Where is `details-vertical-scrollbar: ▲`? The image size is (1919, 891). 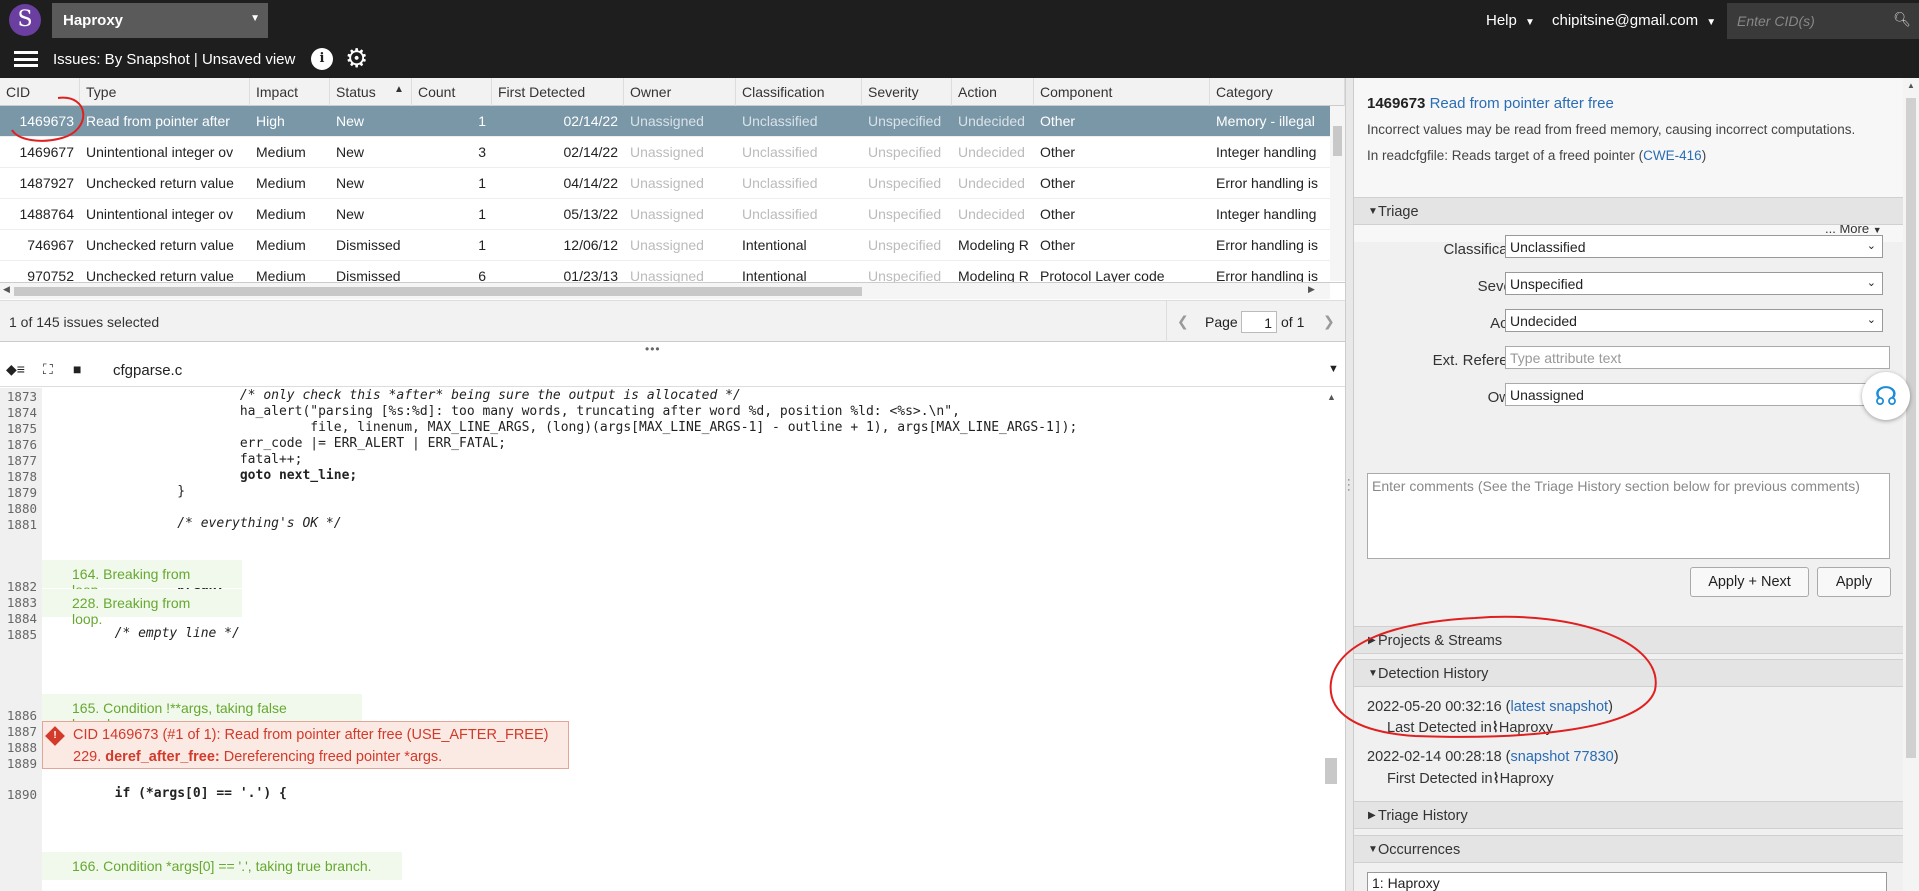
details-vertical-scrollbar: ▲ is located at coordinates (1911, 484).